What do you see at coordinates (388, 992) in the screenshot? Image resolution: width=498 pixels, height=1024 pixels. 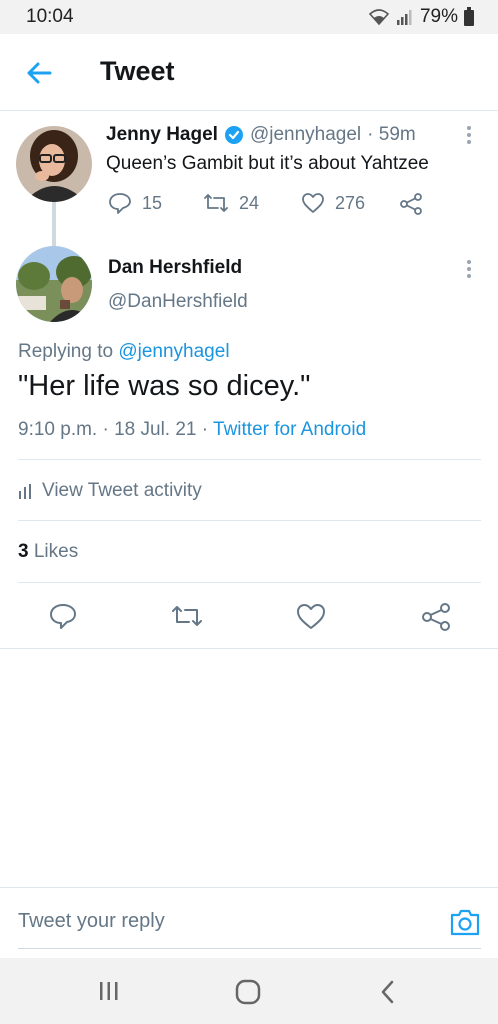 I see `back-icon` at bounding box center [388, 992].